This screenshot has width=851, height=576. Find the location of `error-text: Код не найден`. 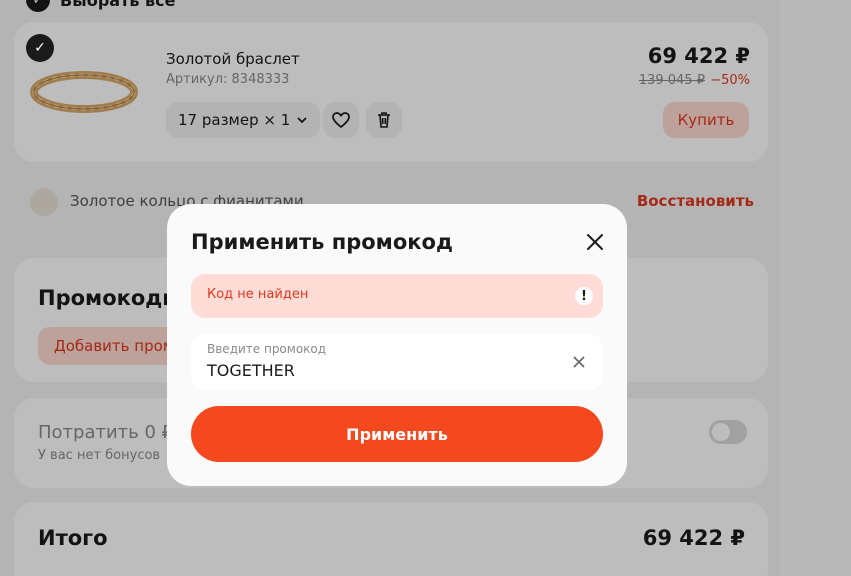

error-text: Код не найден is located at coordinates (258, 294).